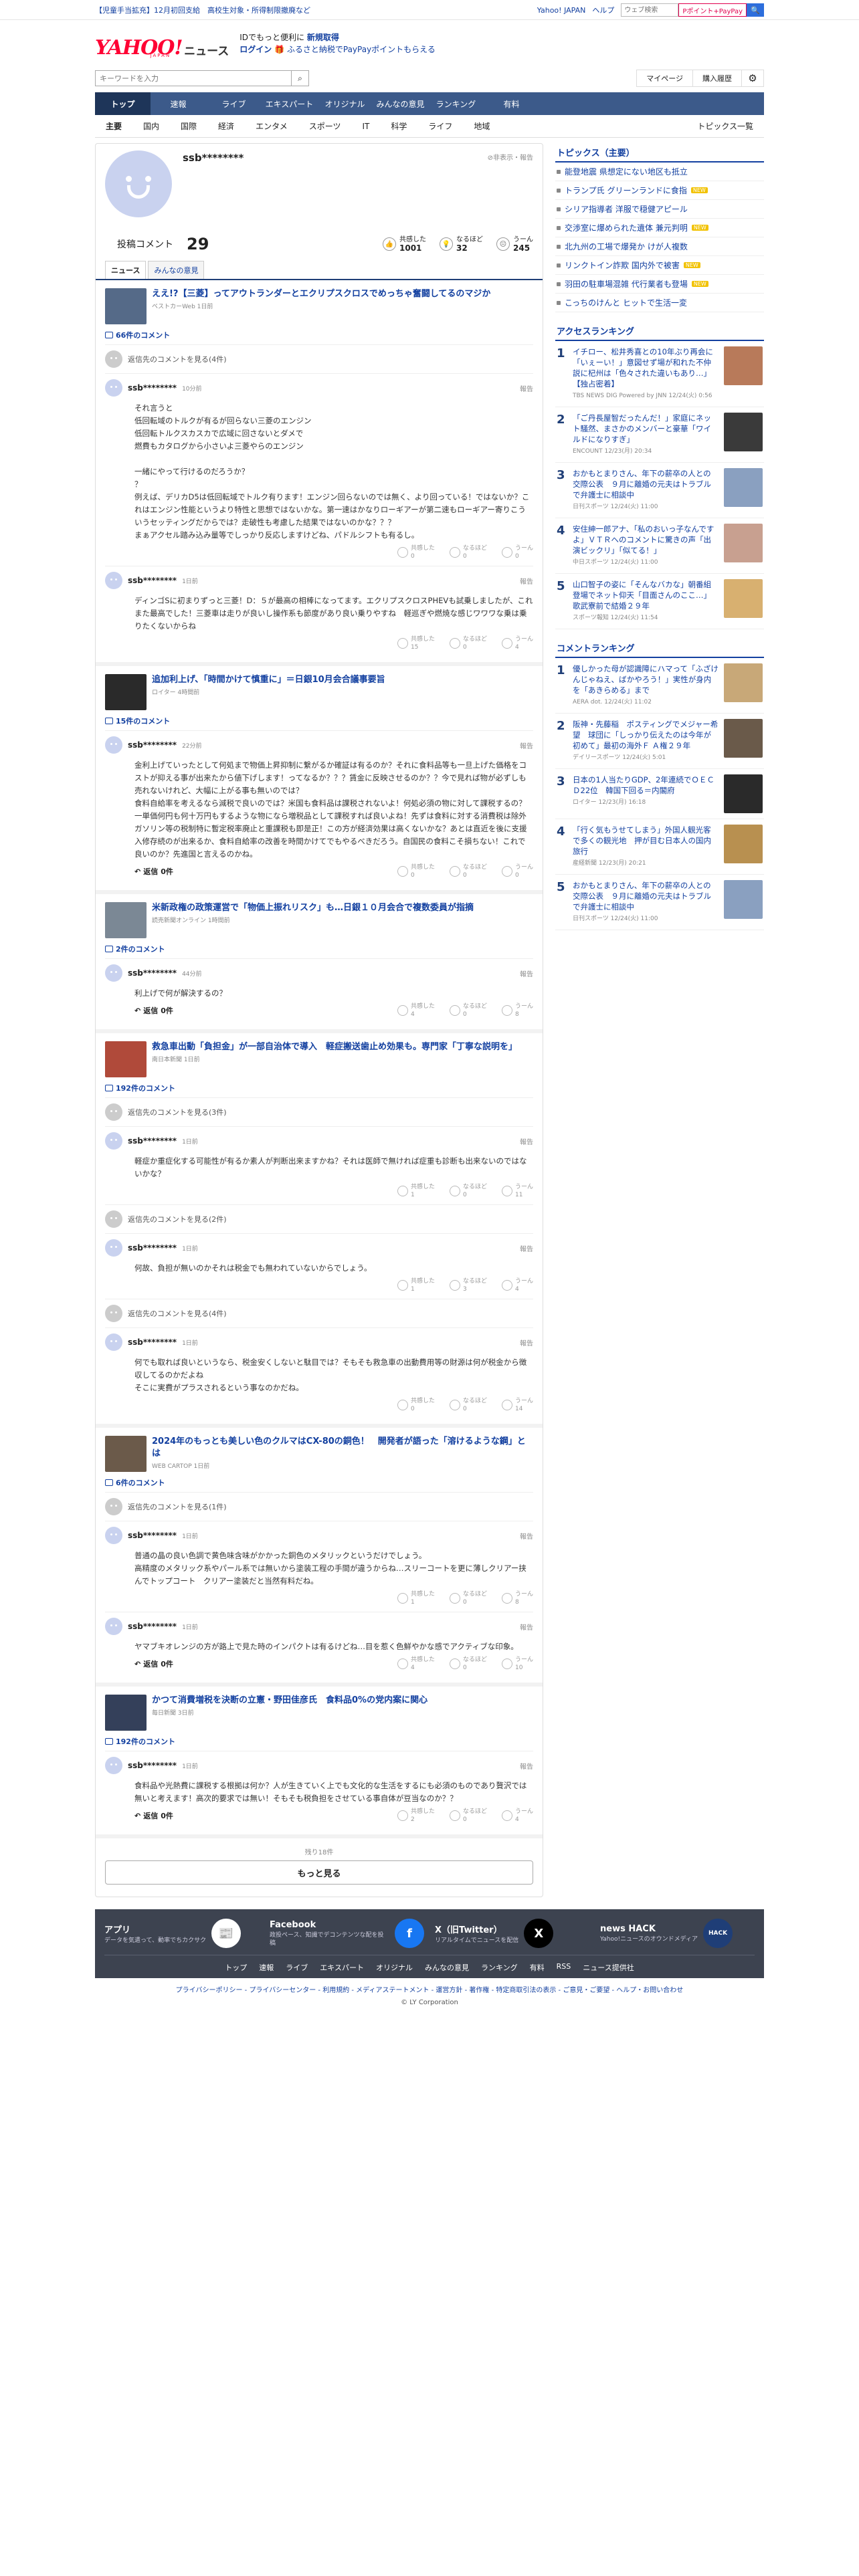  What do you see at coordinates (517, 1598) in the screenshot?
I see `reaction-hmm-button: うーん 8` at bounding box center [517, 1598].